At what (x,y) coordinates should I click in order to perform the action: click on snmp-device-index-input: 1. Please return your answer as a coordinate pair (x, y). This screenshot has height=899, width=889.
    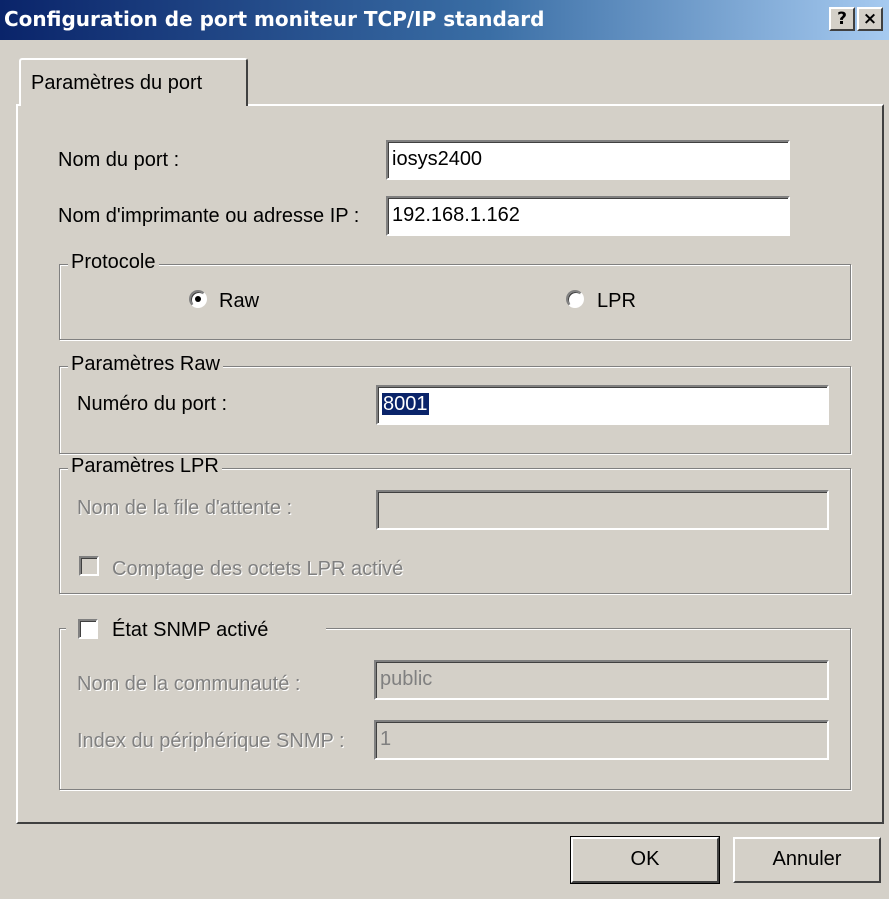
    Looking at the image, I should click on (601, 740).